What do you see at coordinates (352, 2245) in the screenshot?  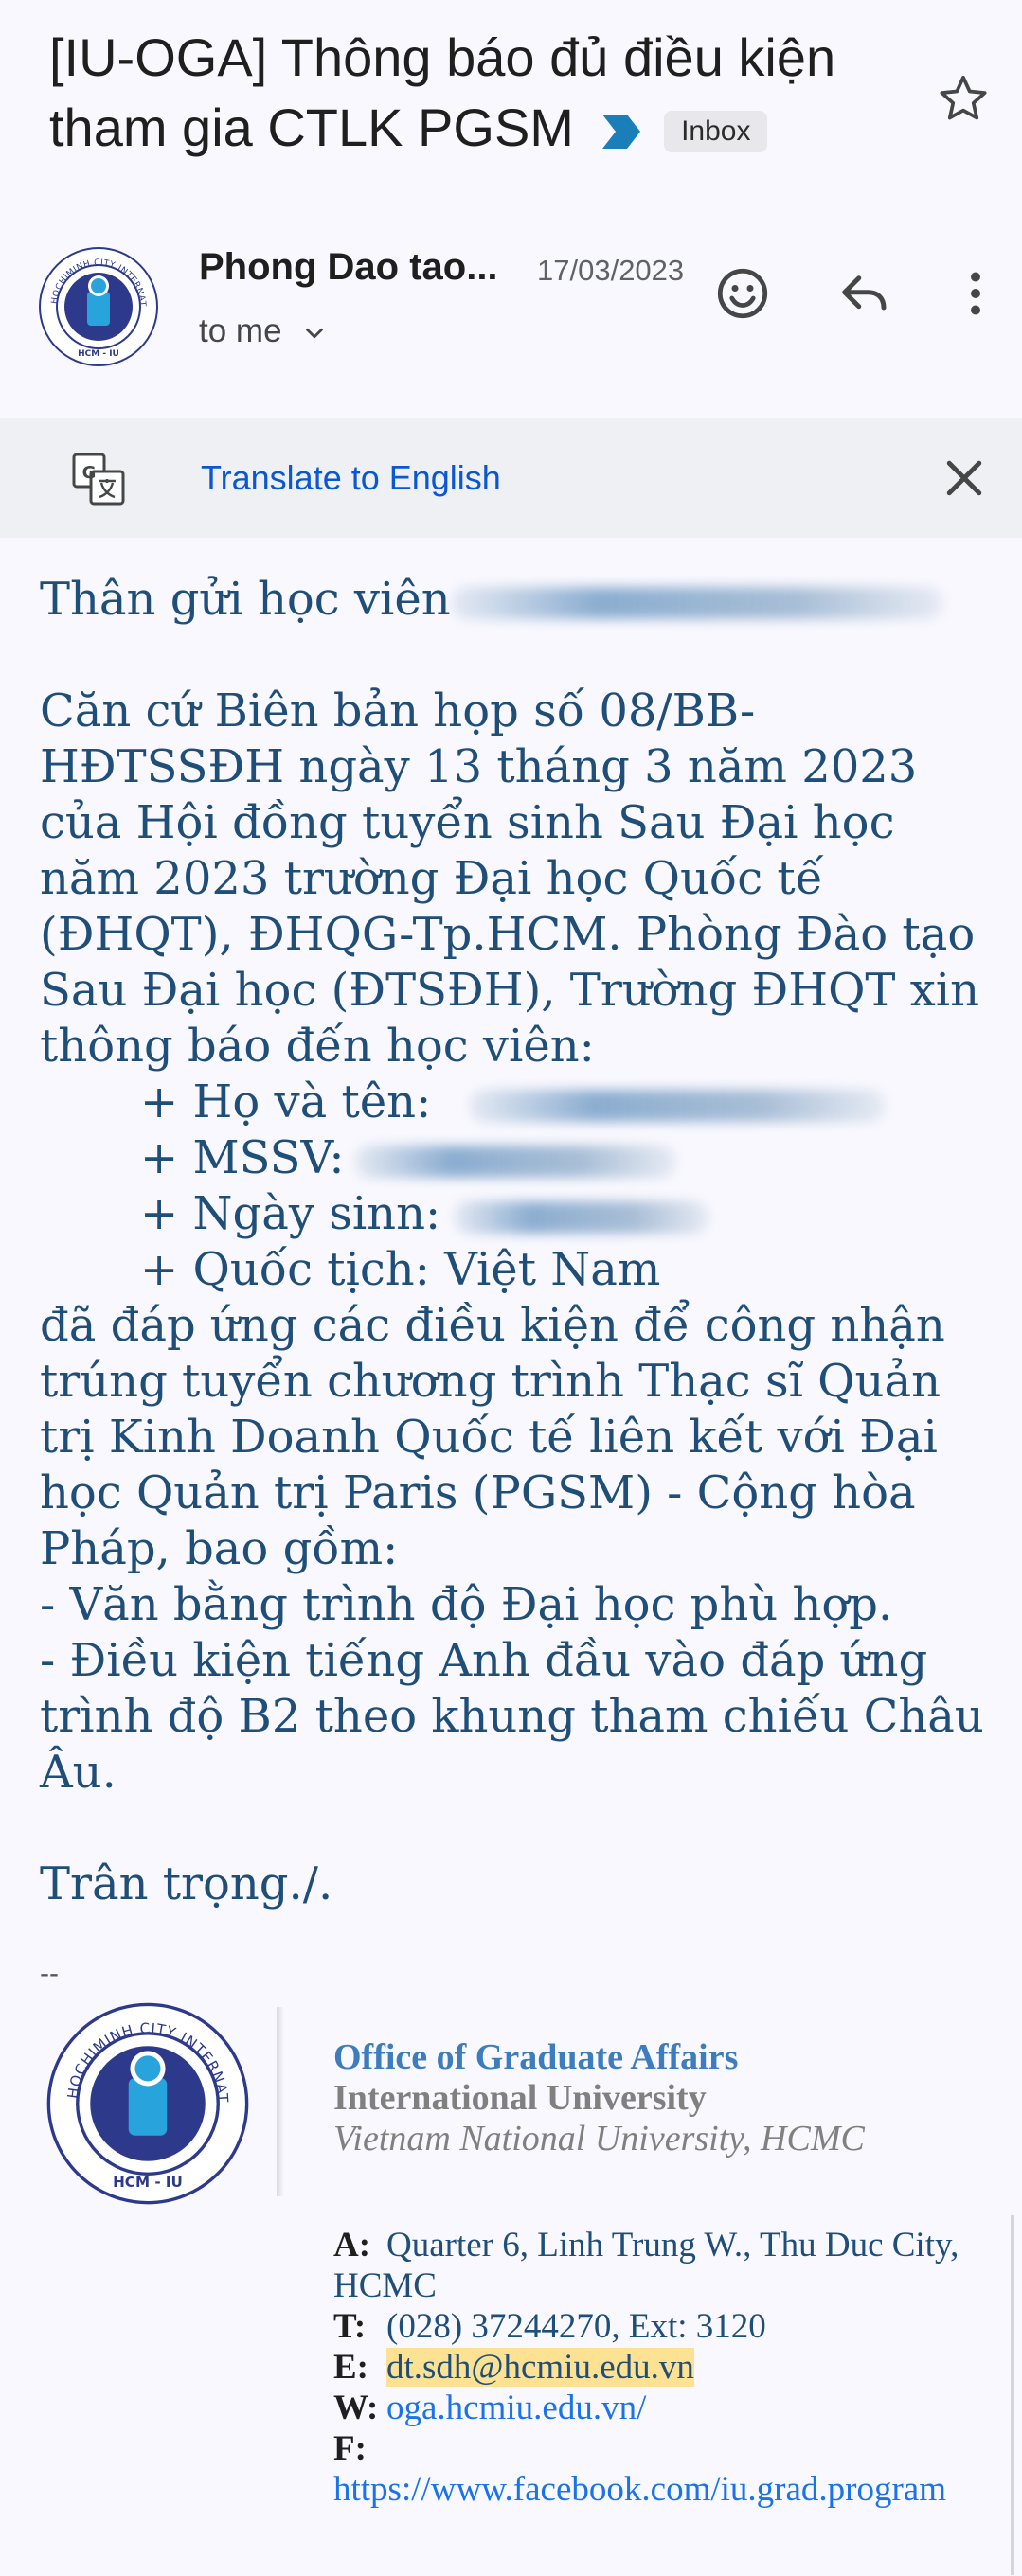 I see `address-key: A:` at bounding box center [352, 2245].